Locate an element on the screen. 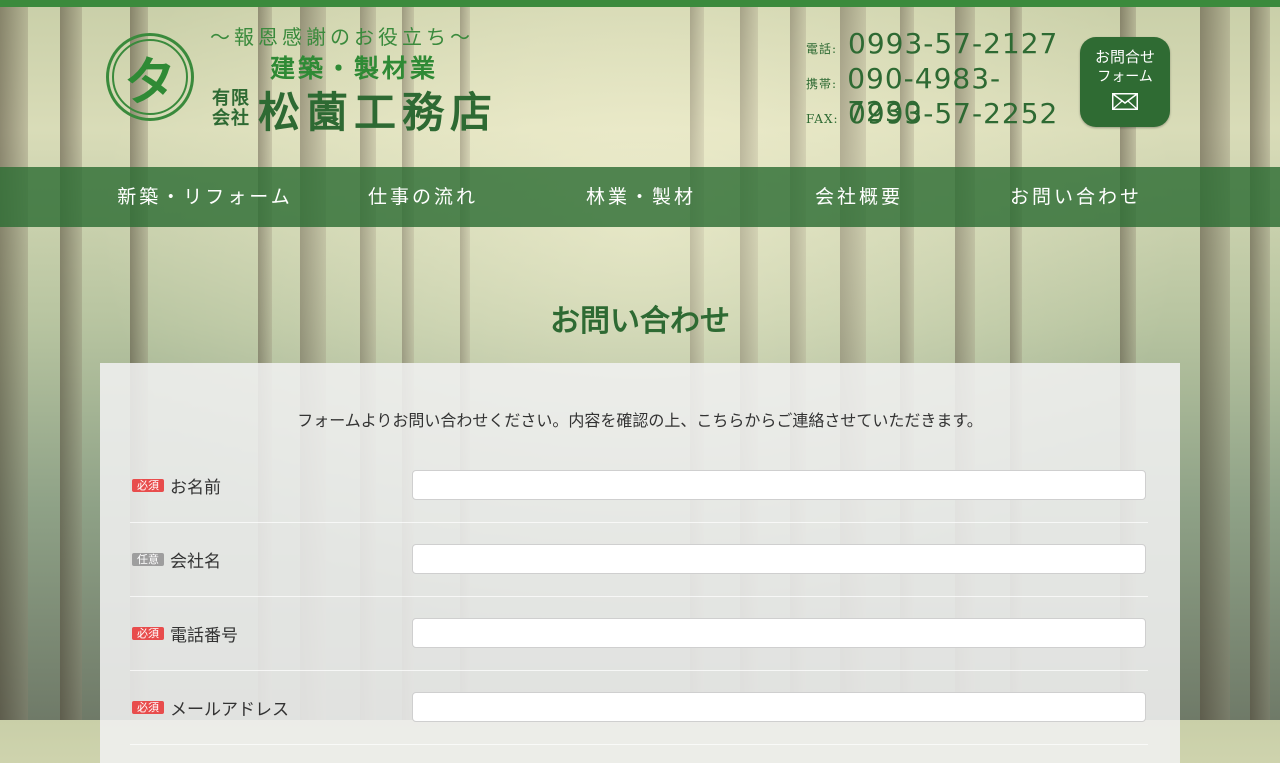 This screenshot has width=1280, height=763. company-label: 会社名 is located at coordinates (195, 561).